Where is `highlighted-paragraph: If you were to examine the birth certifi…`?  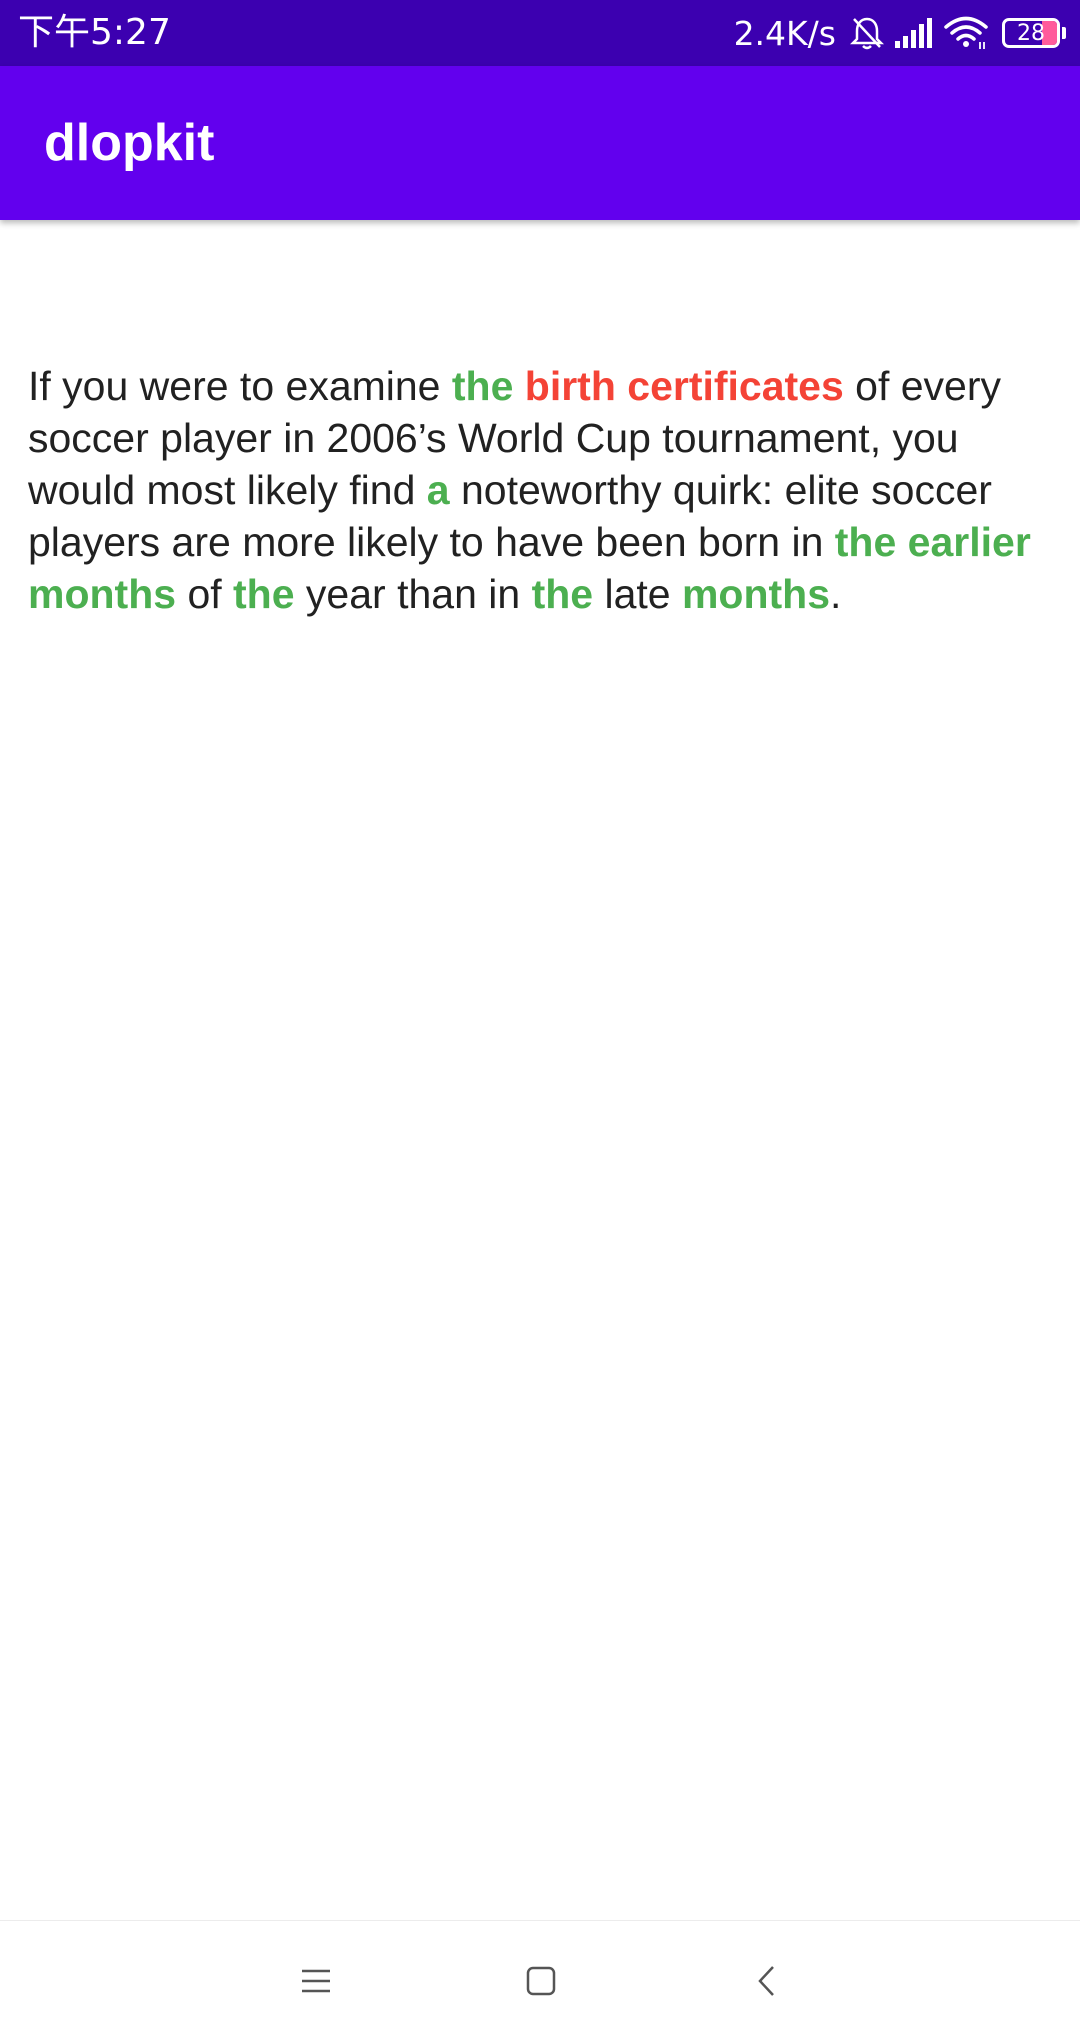
highlighted-paragraph: If you were to examine the birth certifi… is located at coordinates (543, 490).